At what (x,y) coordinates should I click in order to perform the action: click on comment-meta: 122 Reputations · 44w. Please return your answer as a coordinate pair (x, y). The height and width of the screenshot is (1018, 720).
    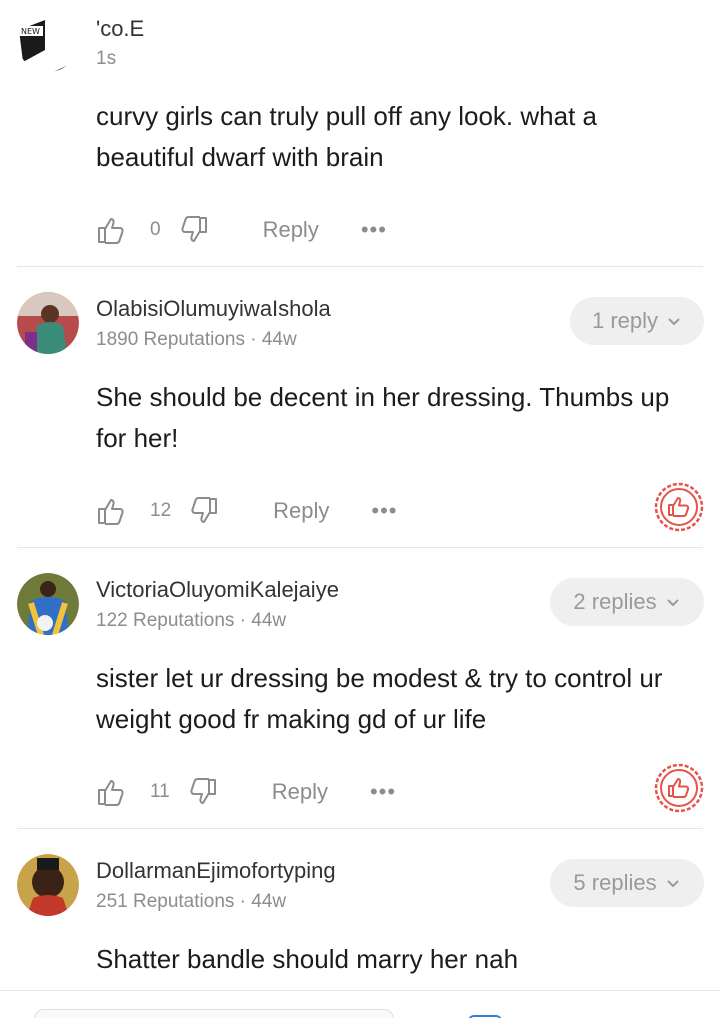
    Looking at the image, I should click on (191, 620).